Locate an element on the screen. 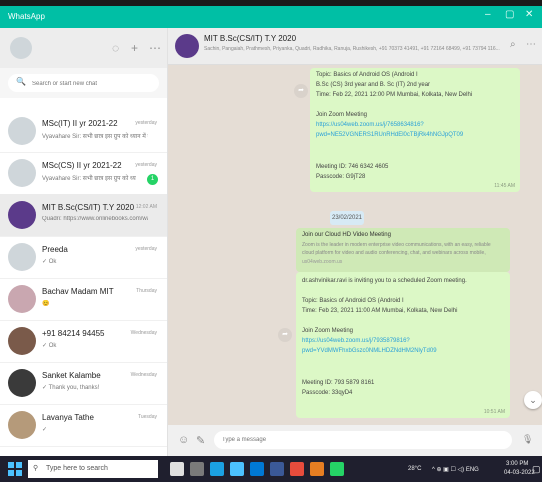  search-messages-icon: ⌕ is located at coordinates (513, 44).